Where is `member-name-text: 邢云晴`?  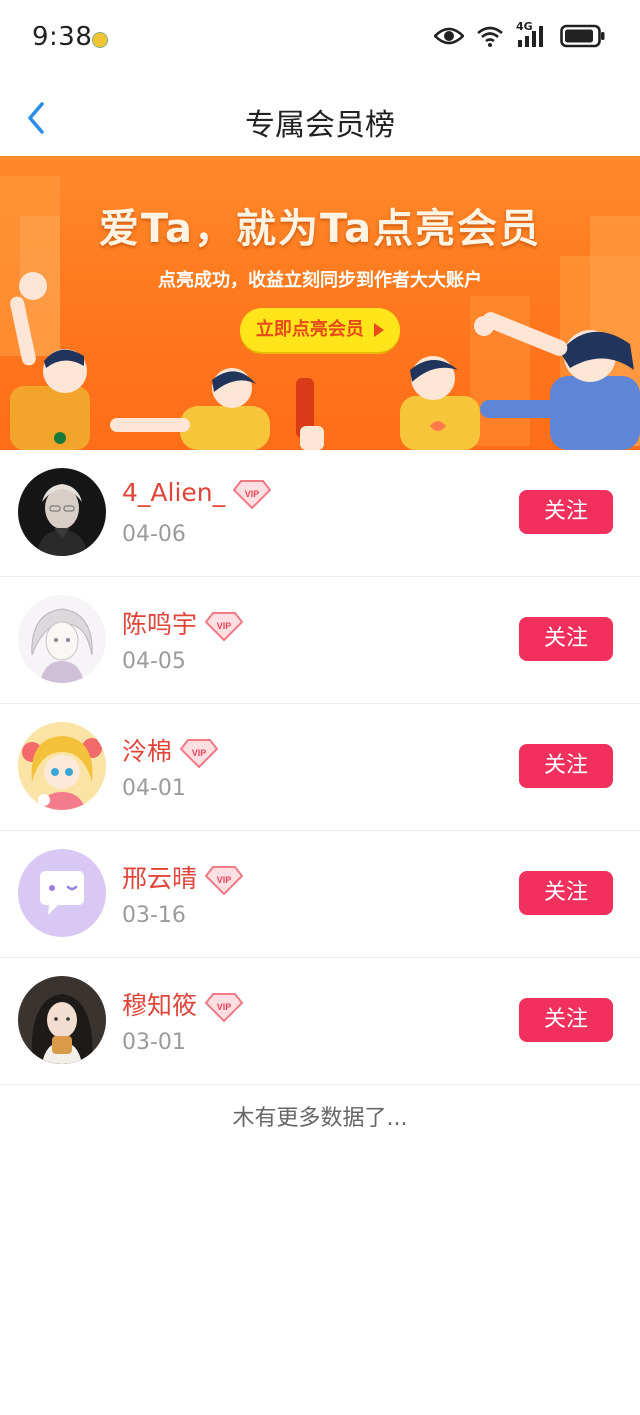
member-name-text: 邢云晴 is located at coordinates (160, 878).